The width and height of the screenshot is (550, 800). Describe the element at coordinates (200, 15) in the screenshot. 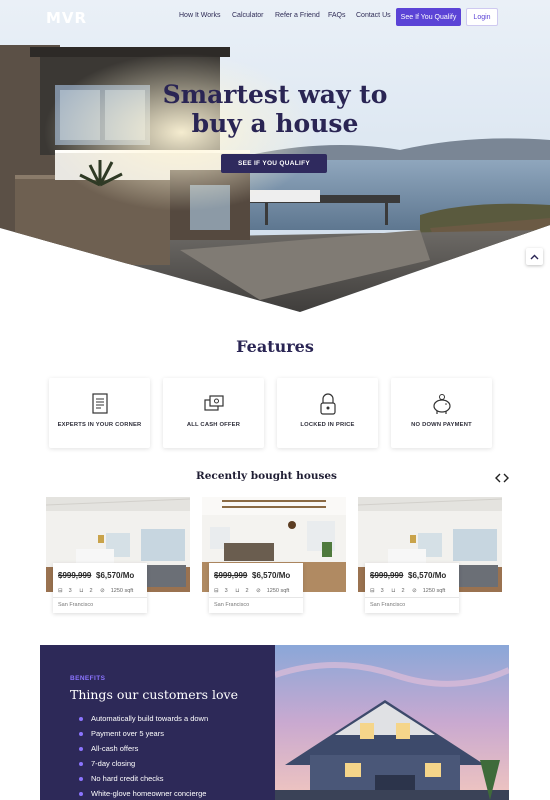

I see `nav-link-how-it-works: How It Works` at that location.